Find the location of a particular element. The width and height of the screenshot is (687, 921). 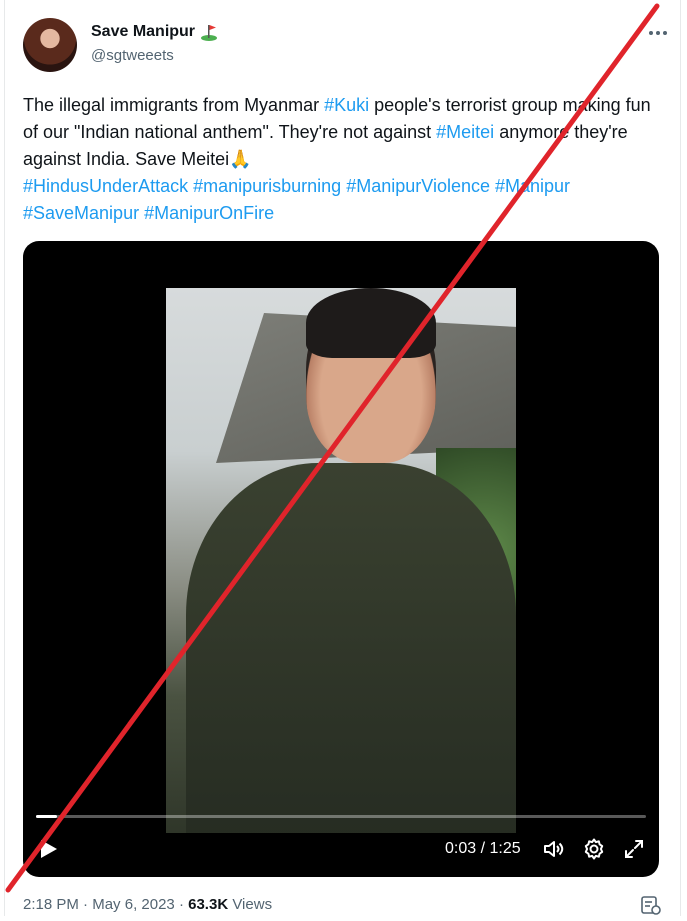

video-controls: 0:03 / 1:25 is located at coordinates (341, 849).